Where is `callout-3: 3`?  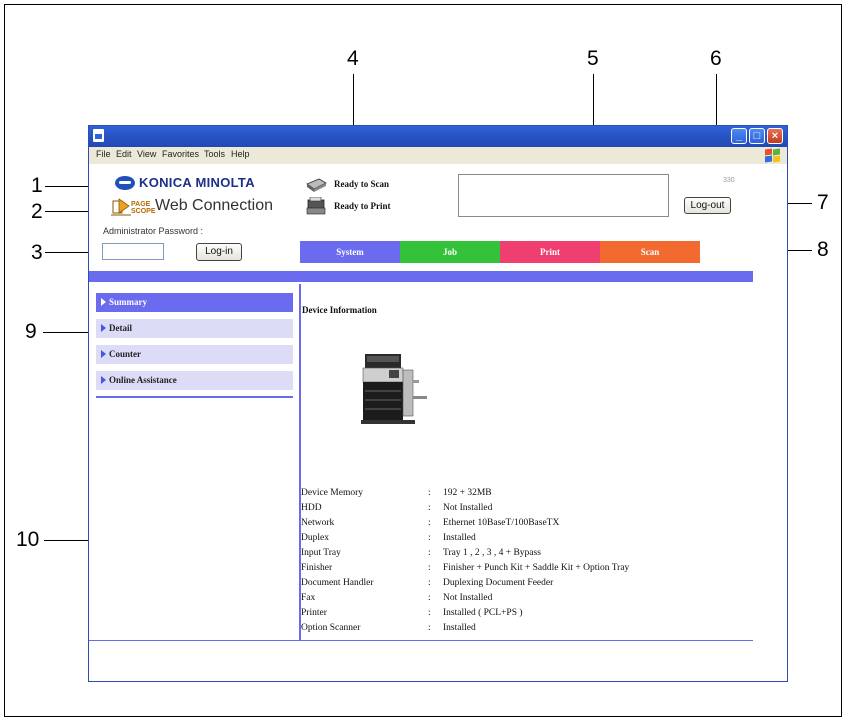
callout-3: 3 is located at coordinates (37, 252).